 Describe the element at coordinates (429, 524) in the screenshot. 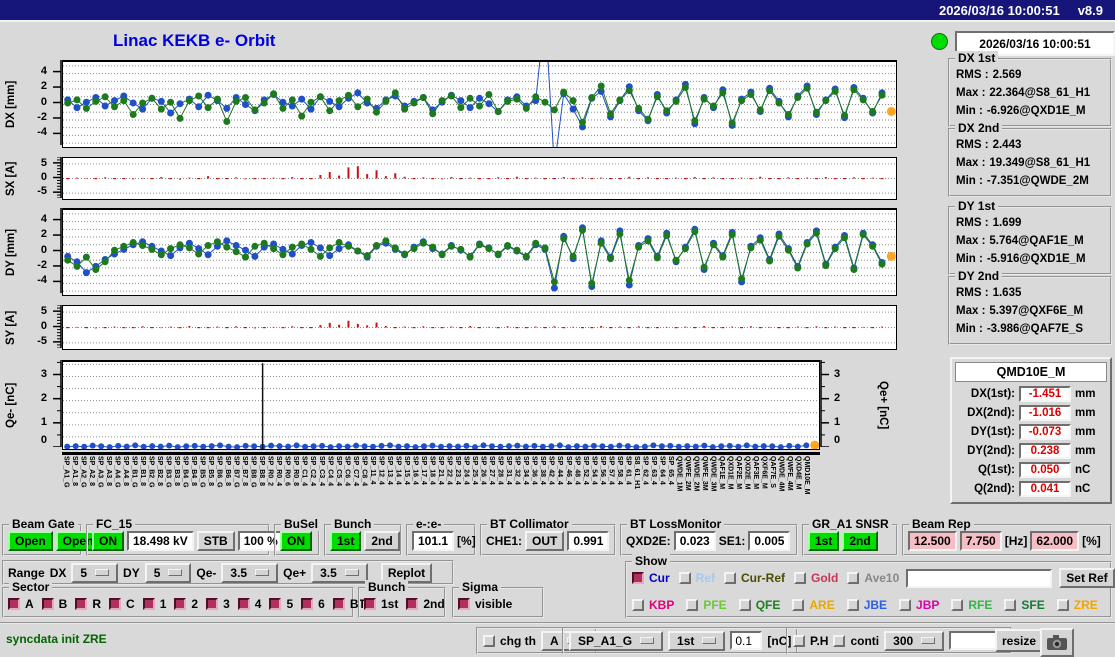

I see `group-ee-ratio-title: e-:e-` at that location.